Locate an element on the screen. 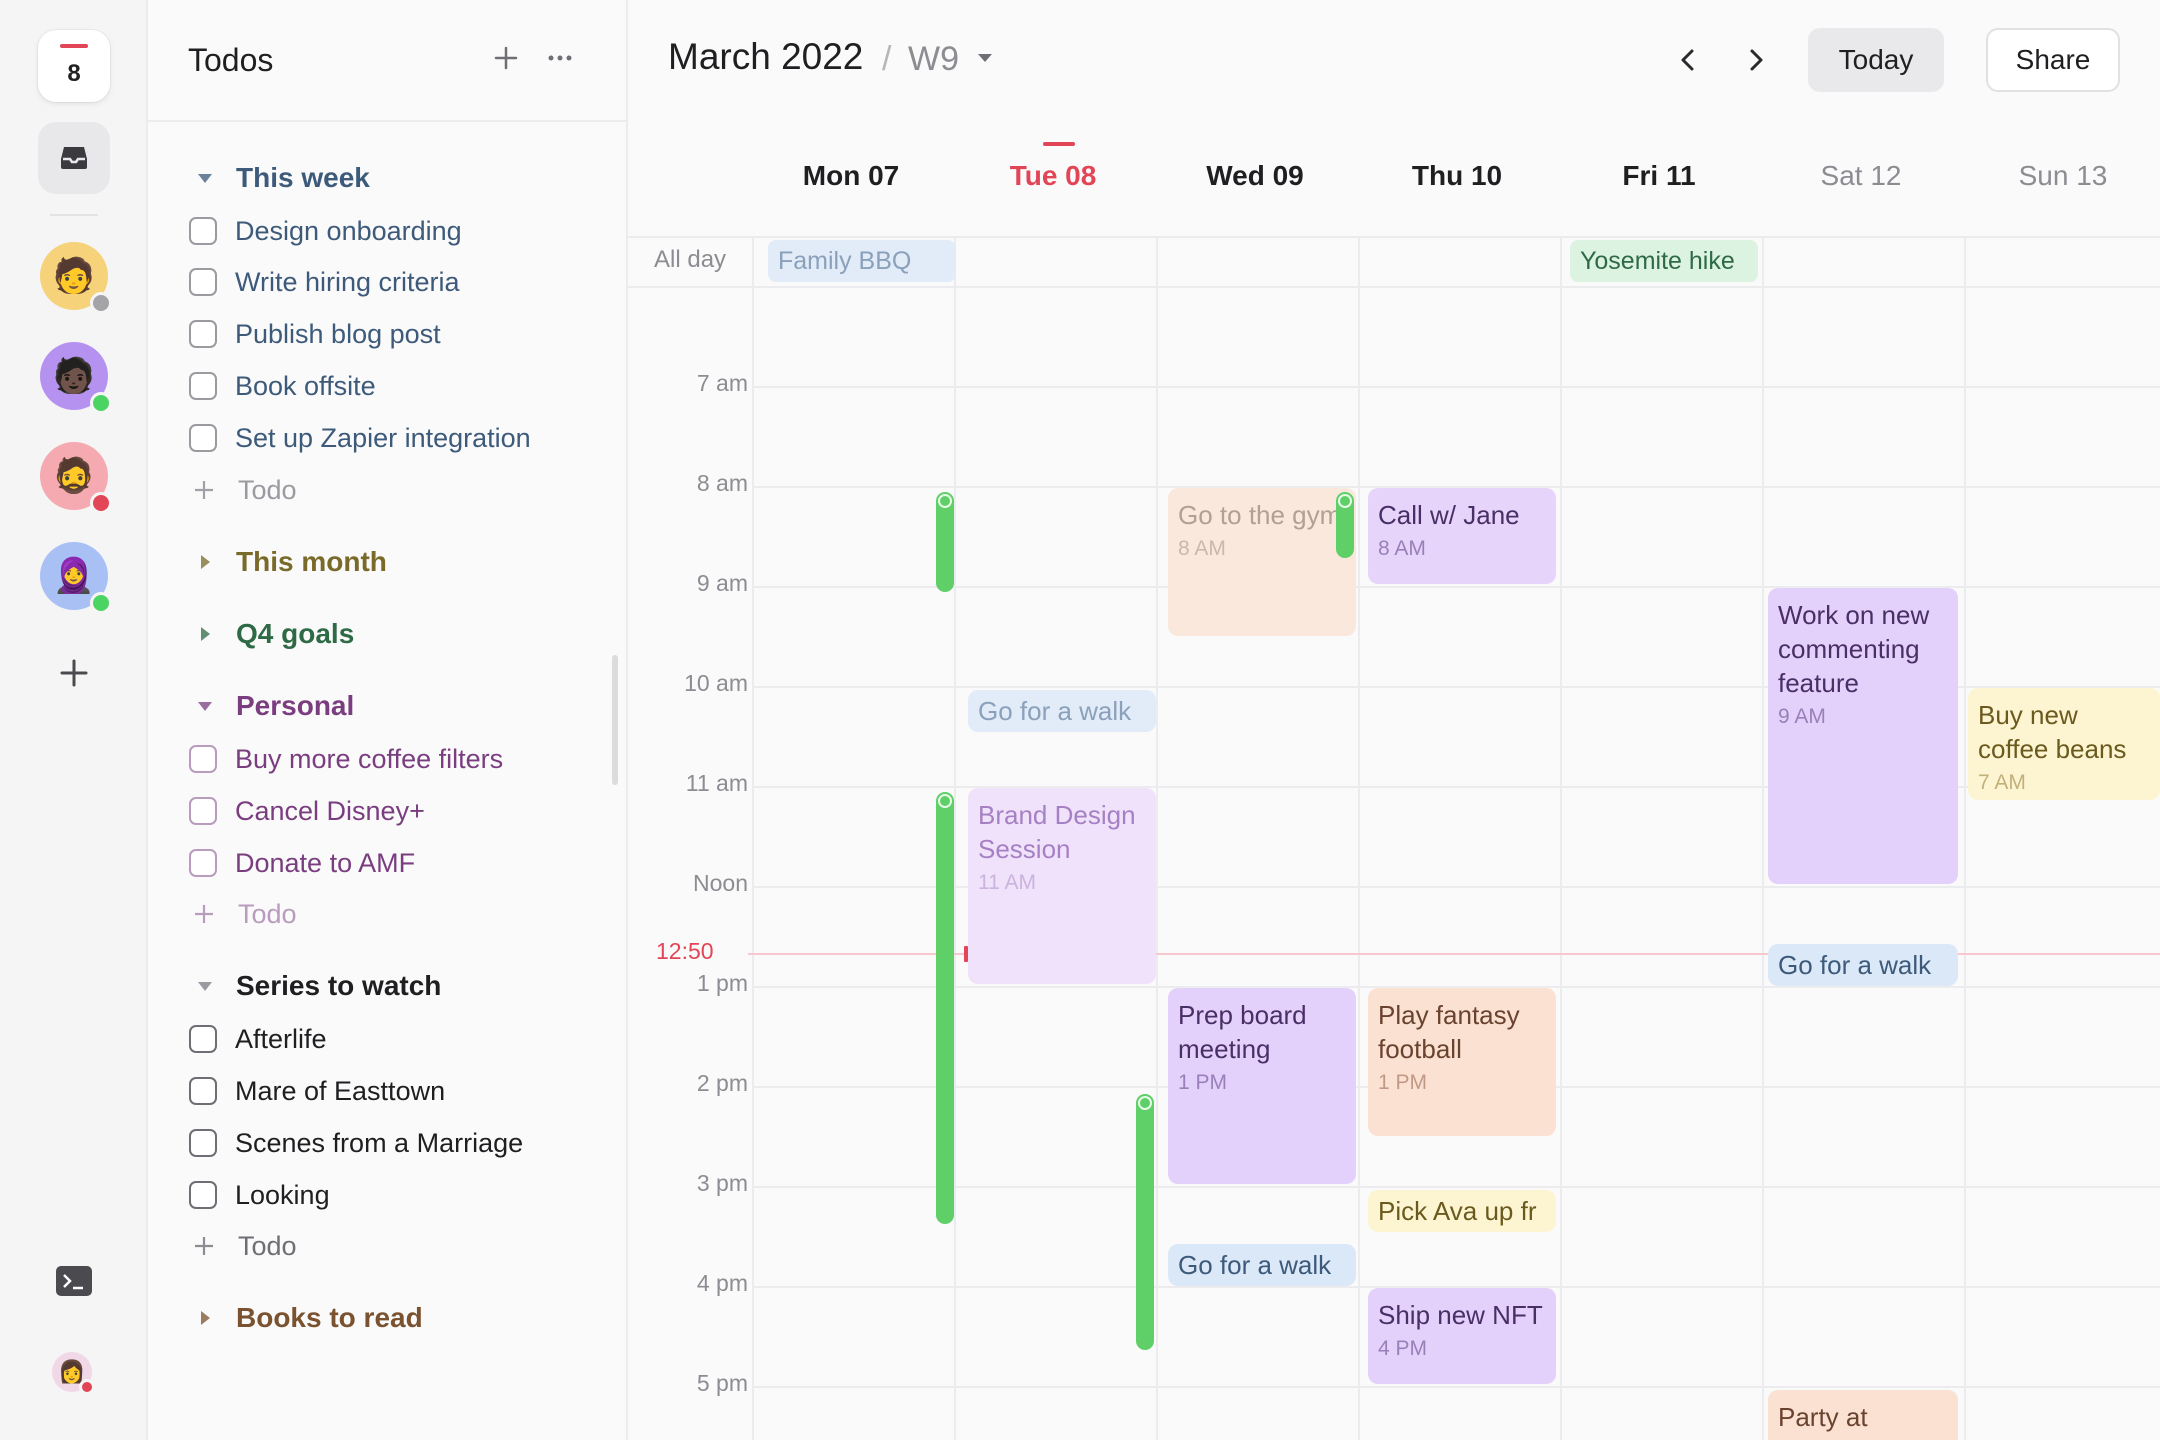 This screenshot has height=1440, width=2160. today-button: Today is located at coordinates (1876, 60).